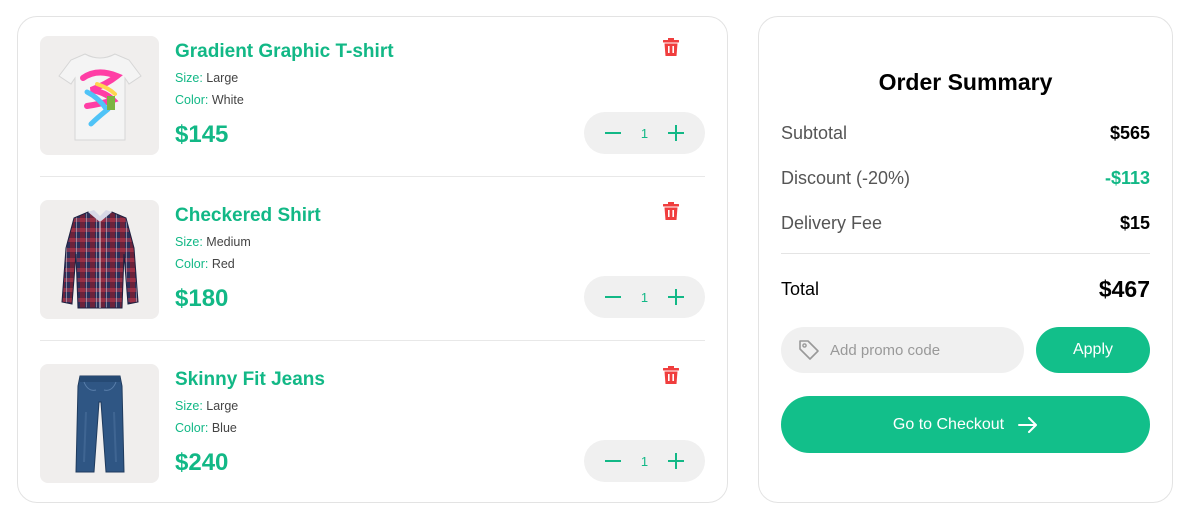 The image size is (1196, 521). I want to click on jeans-image, so click(99, 423).